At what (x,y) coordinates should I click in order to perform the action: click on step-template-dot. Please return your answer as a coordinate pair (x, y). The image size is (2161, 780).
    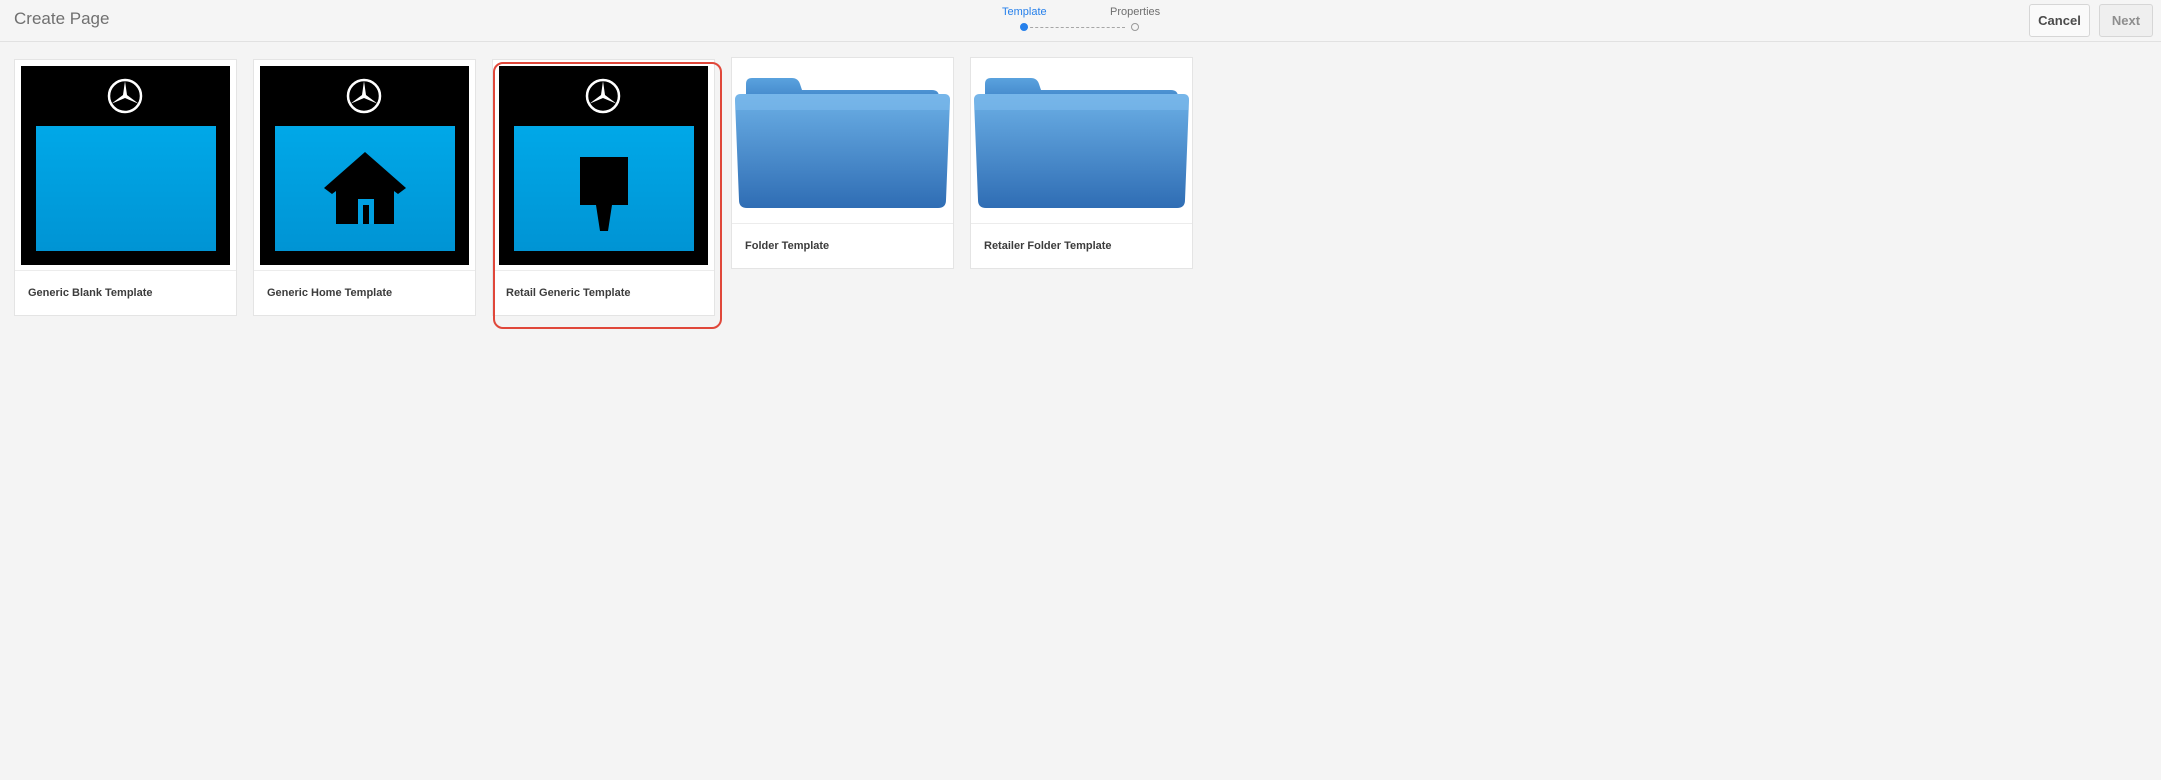
    Looking at the image, I should click on (1024, 27).